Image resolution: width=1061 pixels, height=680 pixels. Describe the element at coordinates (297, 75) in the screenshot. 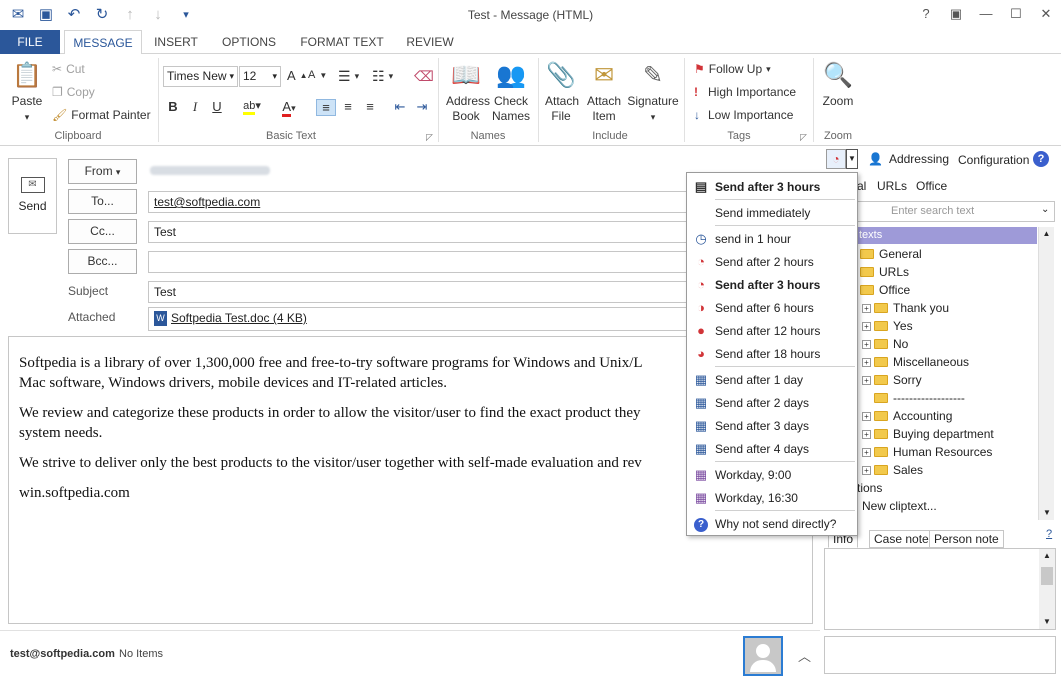

I see `grow-font-icon: A ▲` at that location.